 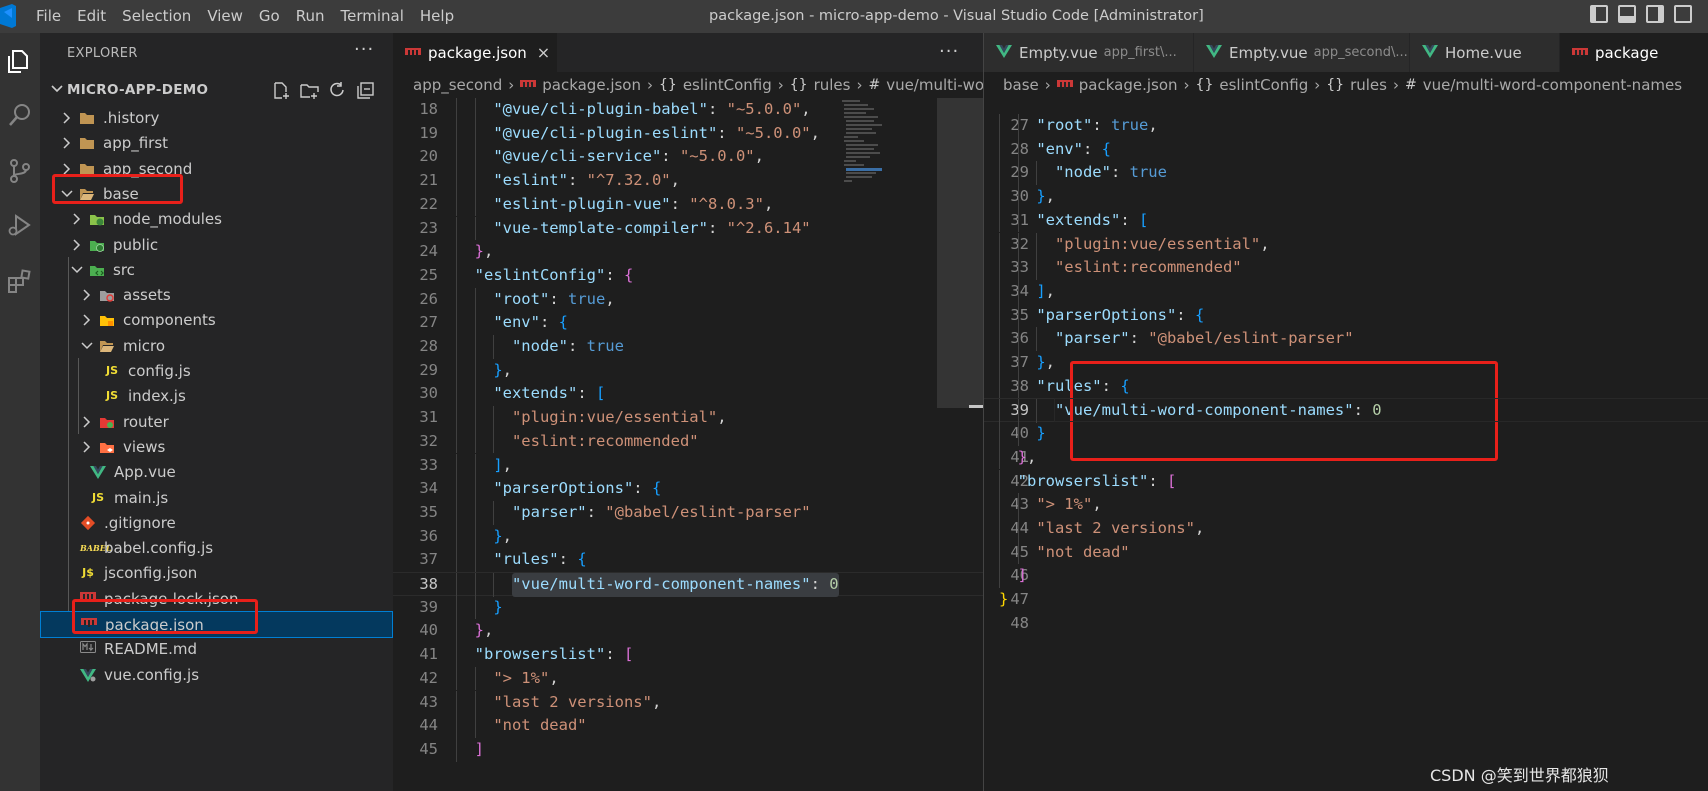 What do you see at coordinates (216, 320) in the screenshot?
I see `tree-folder: components` at bounding box center [216, 320].